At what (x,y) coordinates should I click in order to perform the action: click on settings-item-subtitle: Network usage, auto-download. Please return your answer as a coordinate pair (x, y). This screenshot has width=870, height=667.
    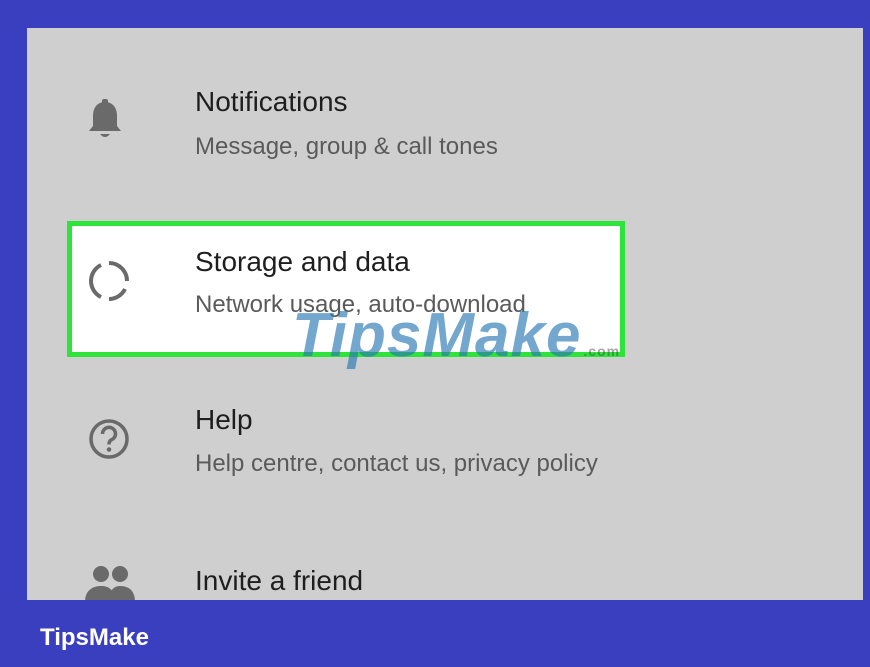
    Looking at the image, I should click on (360, 304).